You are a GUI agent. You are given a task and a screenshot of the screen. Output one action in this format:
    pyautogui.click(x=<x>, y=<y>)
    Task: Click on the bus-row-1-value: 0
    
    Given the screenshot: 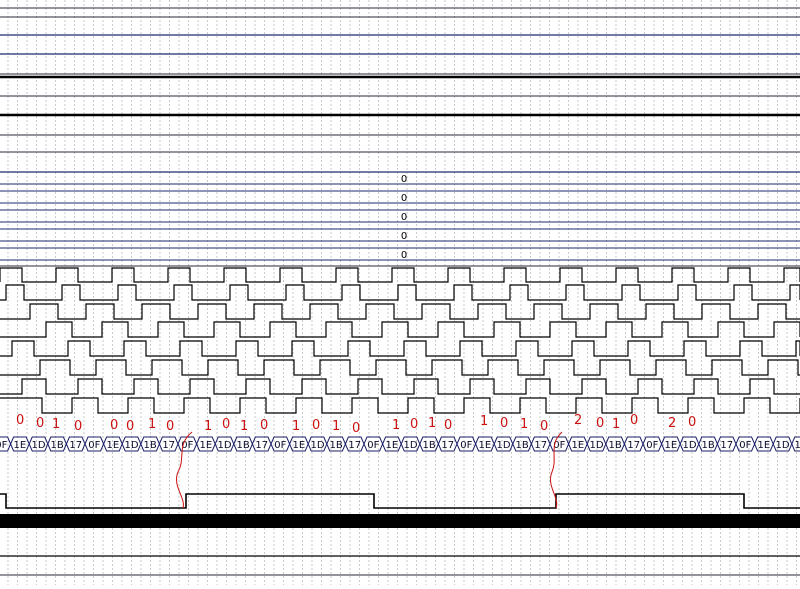 What is the action you would take?
    pyautogui.click(x=404, y=179)
    